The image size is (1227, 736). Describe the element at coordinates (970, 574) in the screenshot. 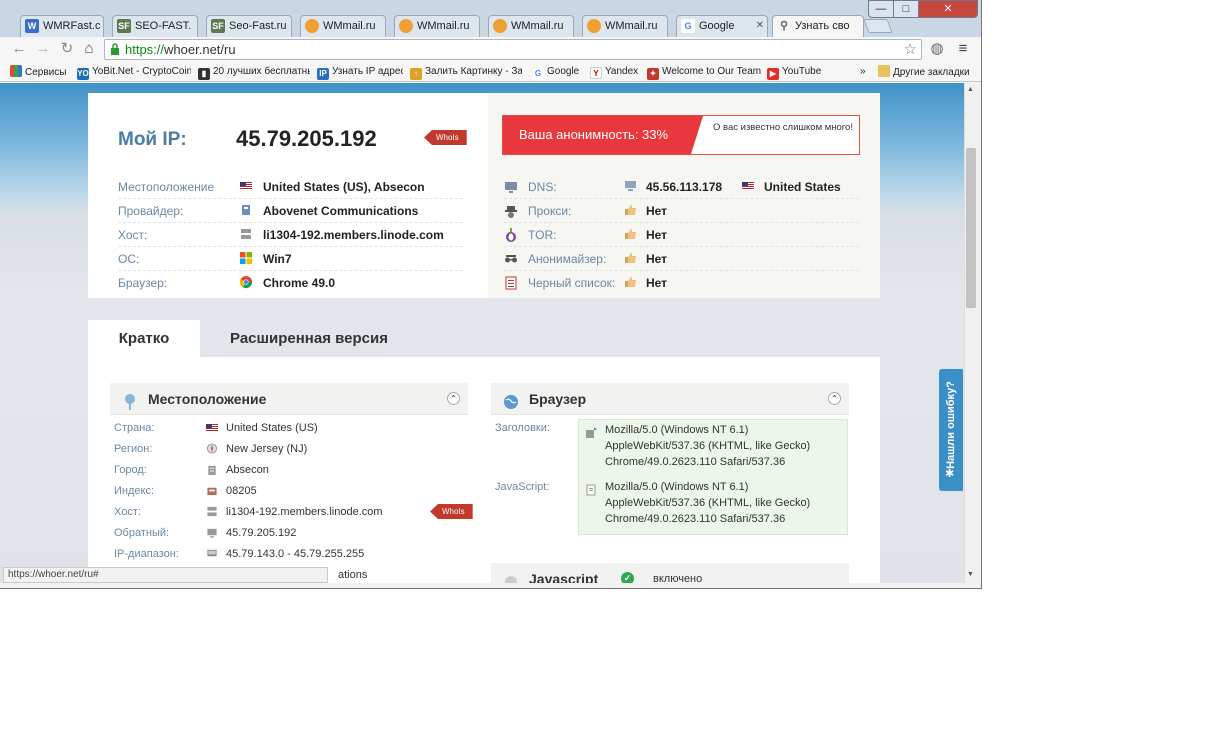

I see `scroll-down-icon: ▼` at that location.